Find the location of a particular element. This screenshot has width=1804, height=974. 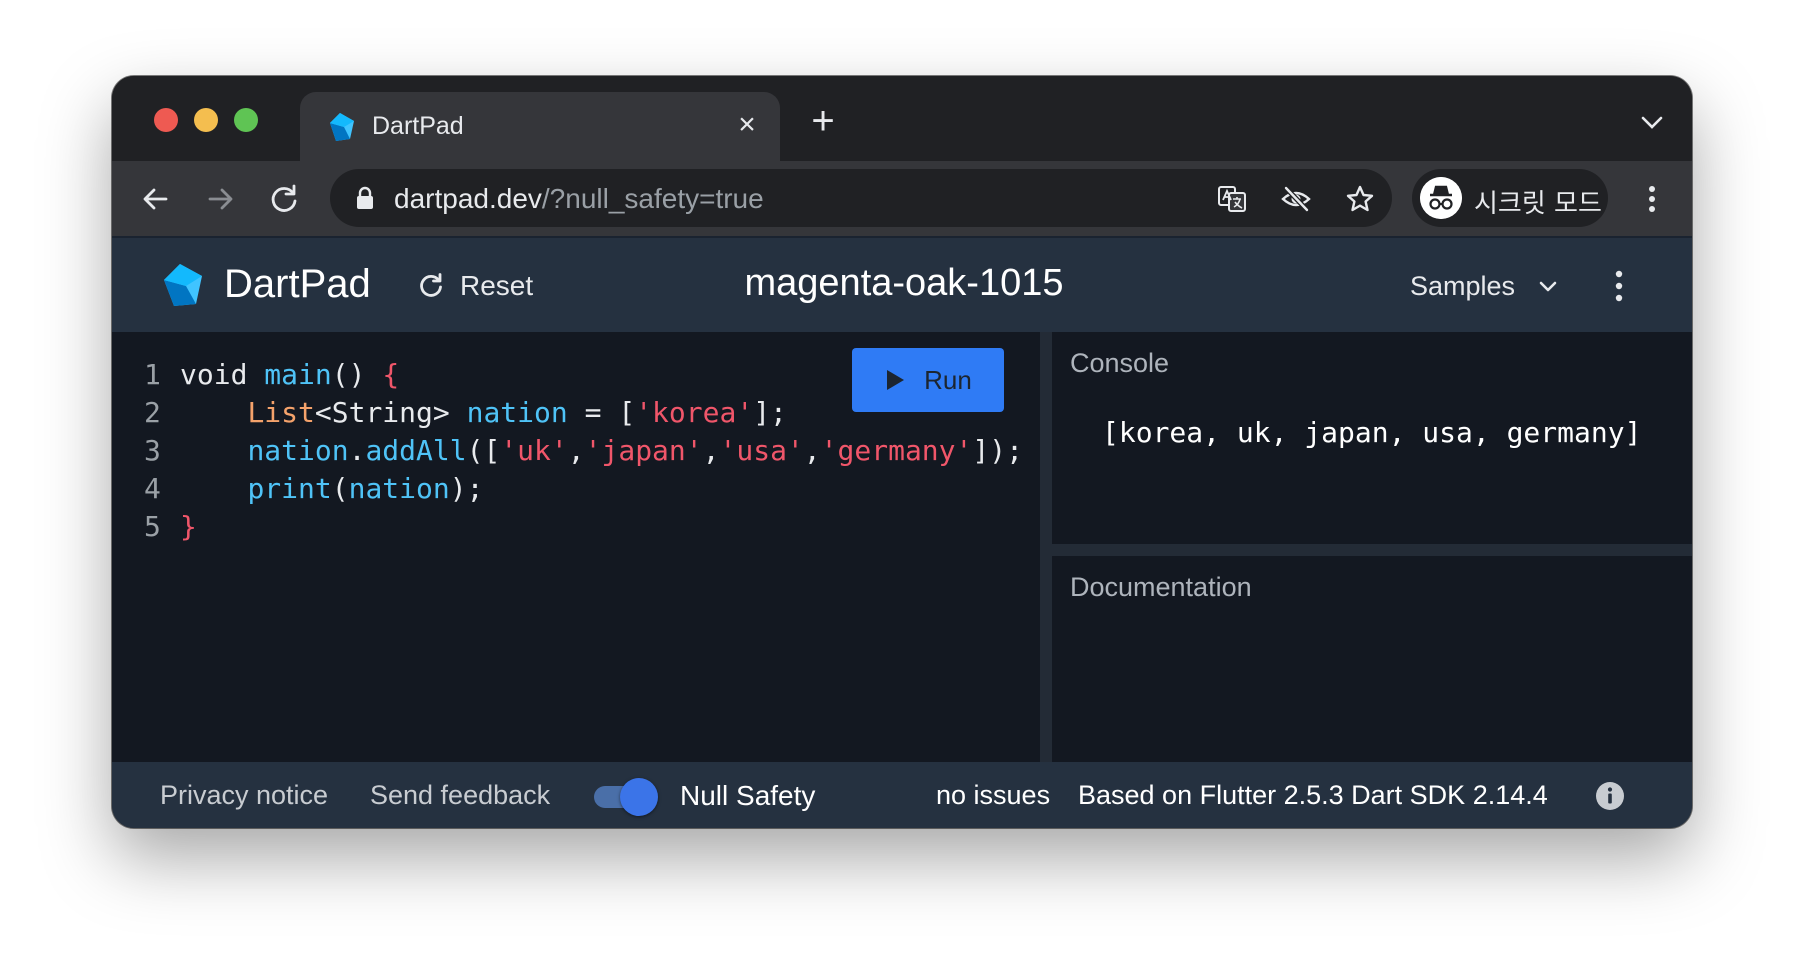

dartpad-logo-icon is located at coordinates (342, 127).